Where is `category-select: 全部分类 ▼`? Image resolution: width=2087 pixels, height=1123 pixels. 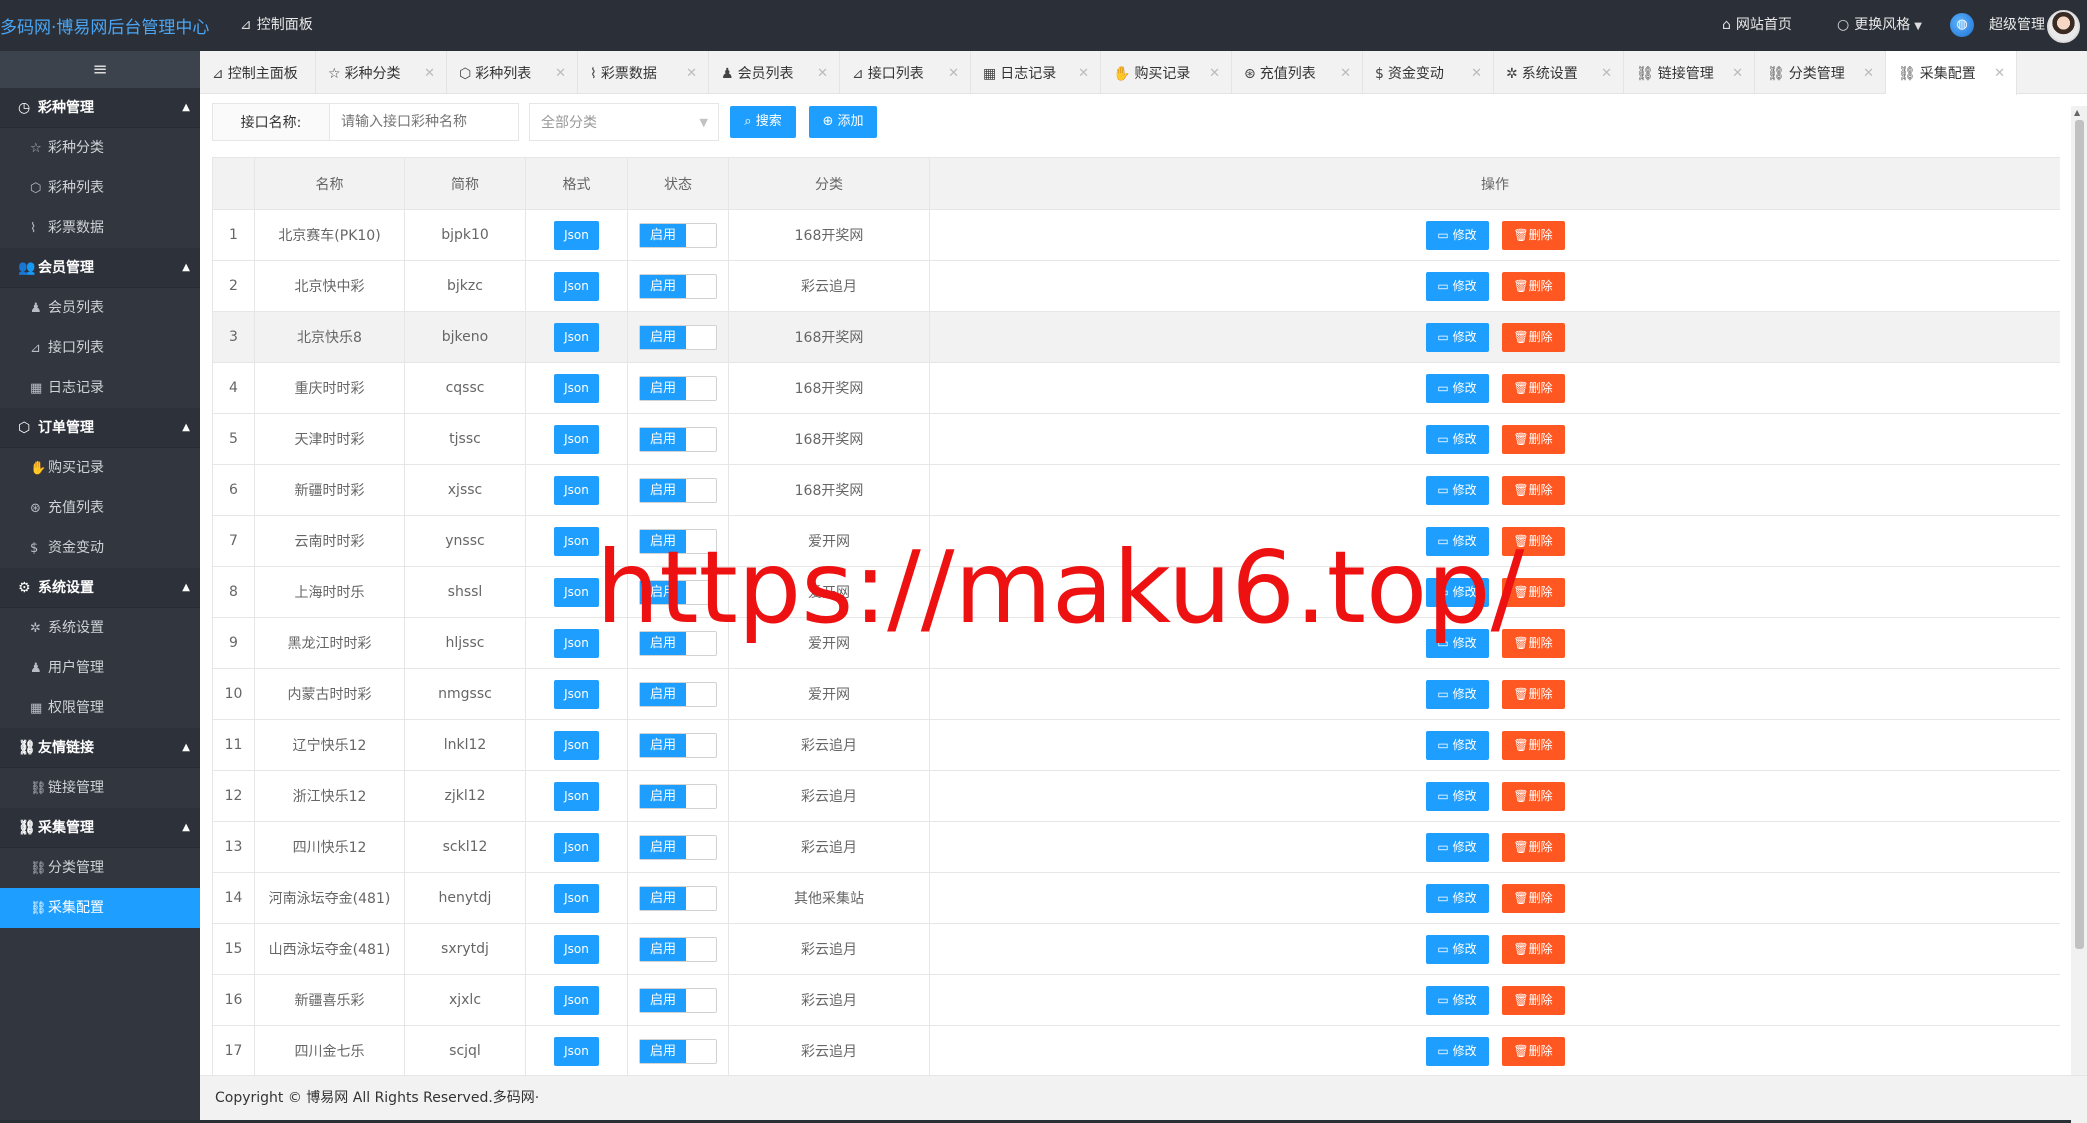
category-select: 全部分类 ▼ is located at coordinates (624, 122).